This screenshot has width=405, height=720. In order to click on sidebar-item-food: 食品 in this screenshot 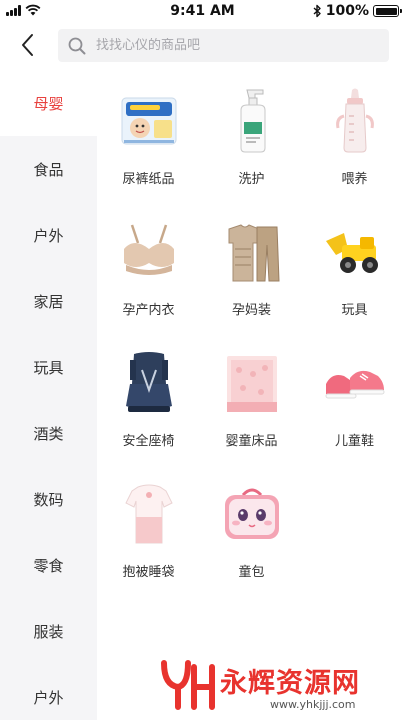, I will do `click(48, 169)`.